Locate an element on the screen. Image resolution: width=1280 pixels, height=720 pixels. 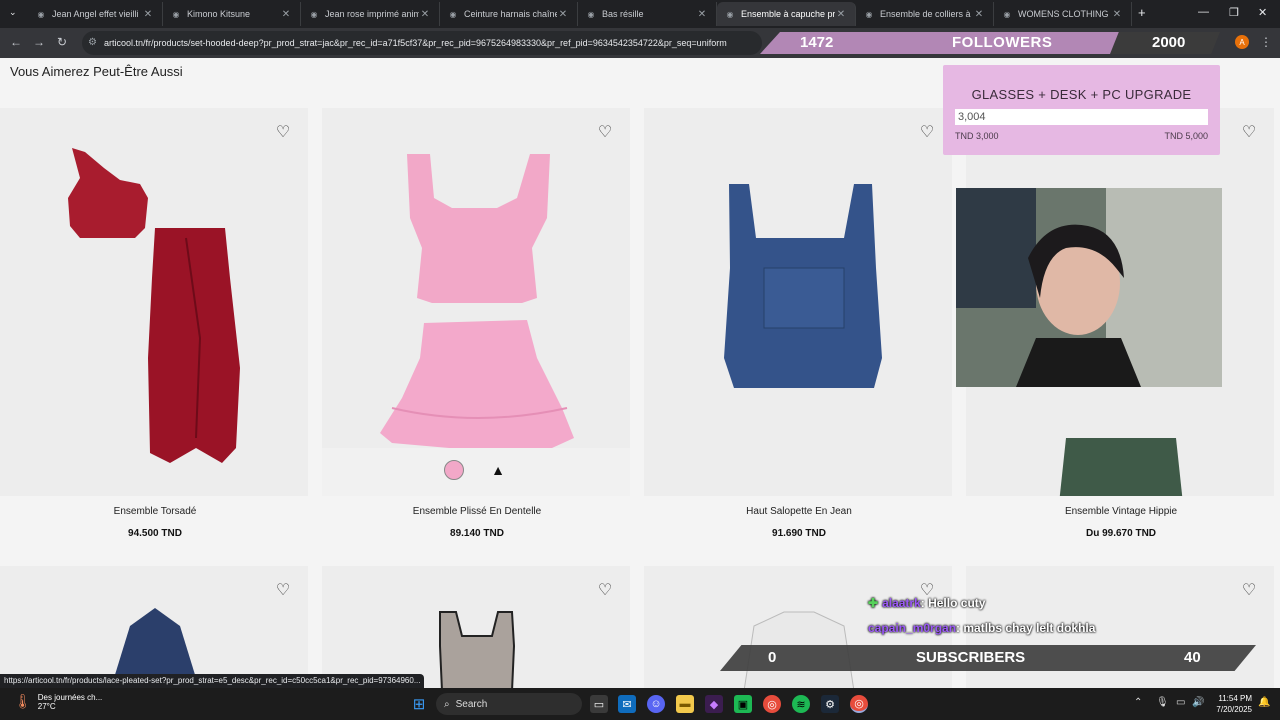
product-image-ensemble-torsade is located at coordinates (154, 302).